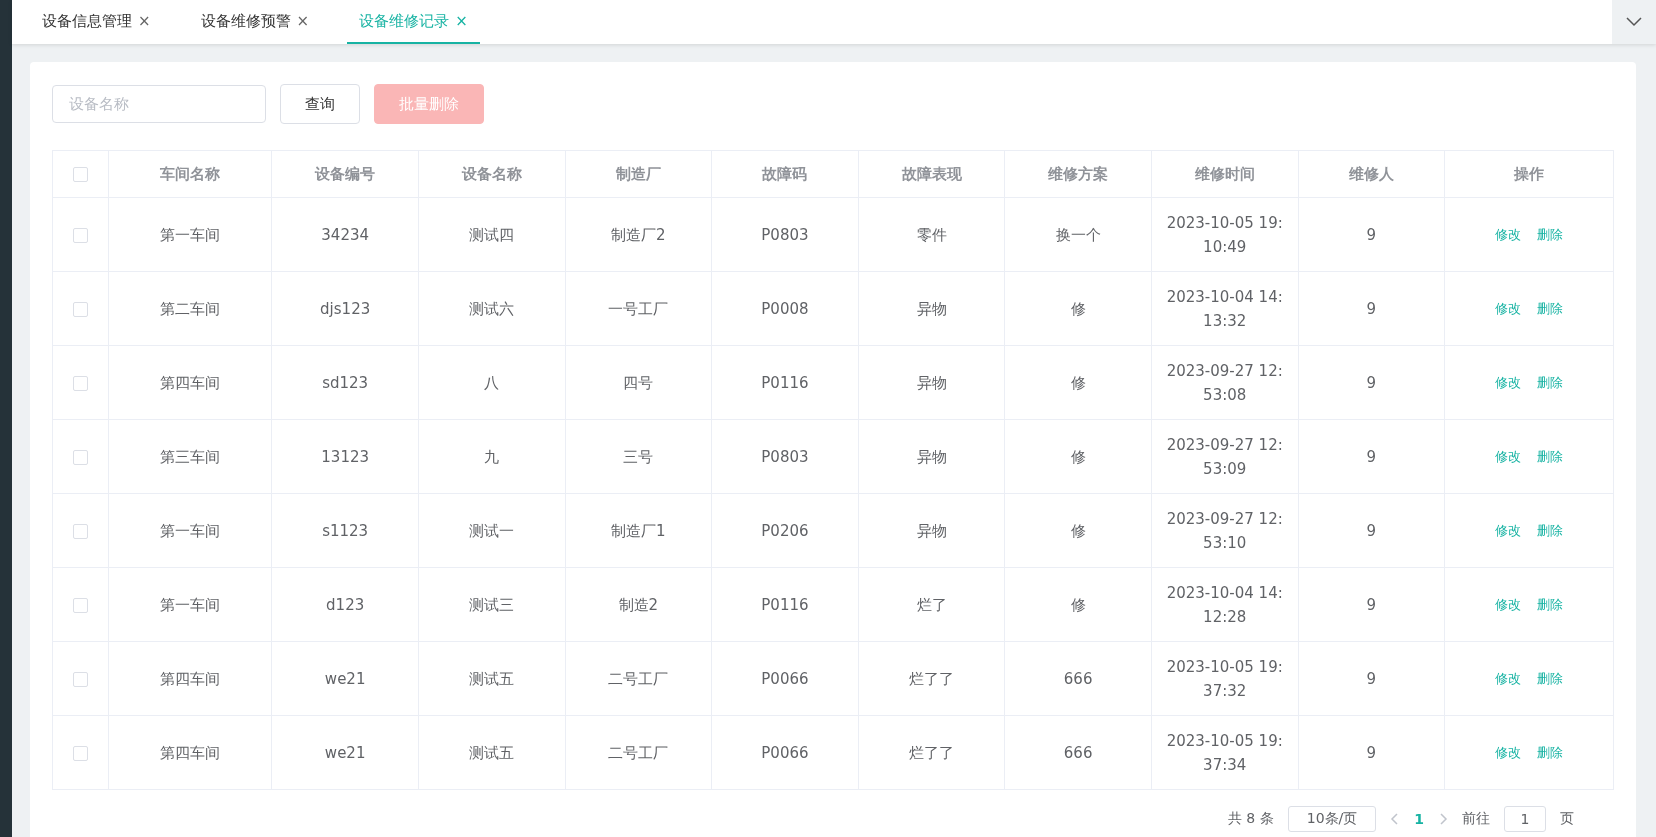  What do you see at coordinates (931, 234) in the screenshot?
I see `table-cell: 零件` at bounding box center [931, 234].